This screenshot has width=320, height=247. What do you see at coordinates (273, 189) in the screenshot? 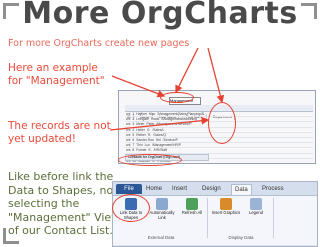
I see `tab-process: Process` at bounding box center [273, 189].